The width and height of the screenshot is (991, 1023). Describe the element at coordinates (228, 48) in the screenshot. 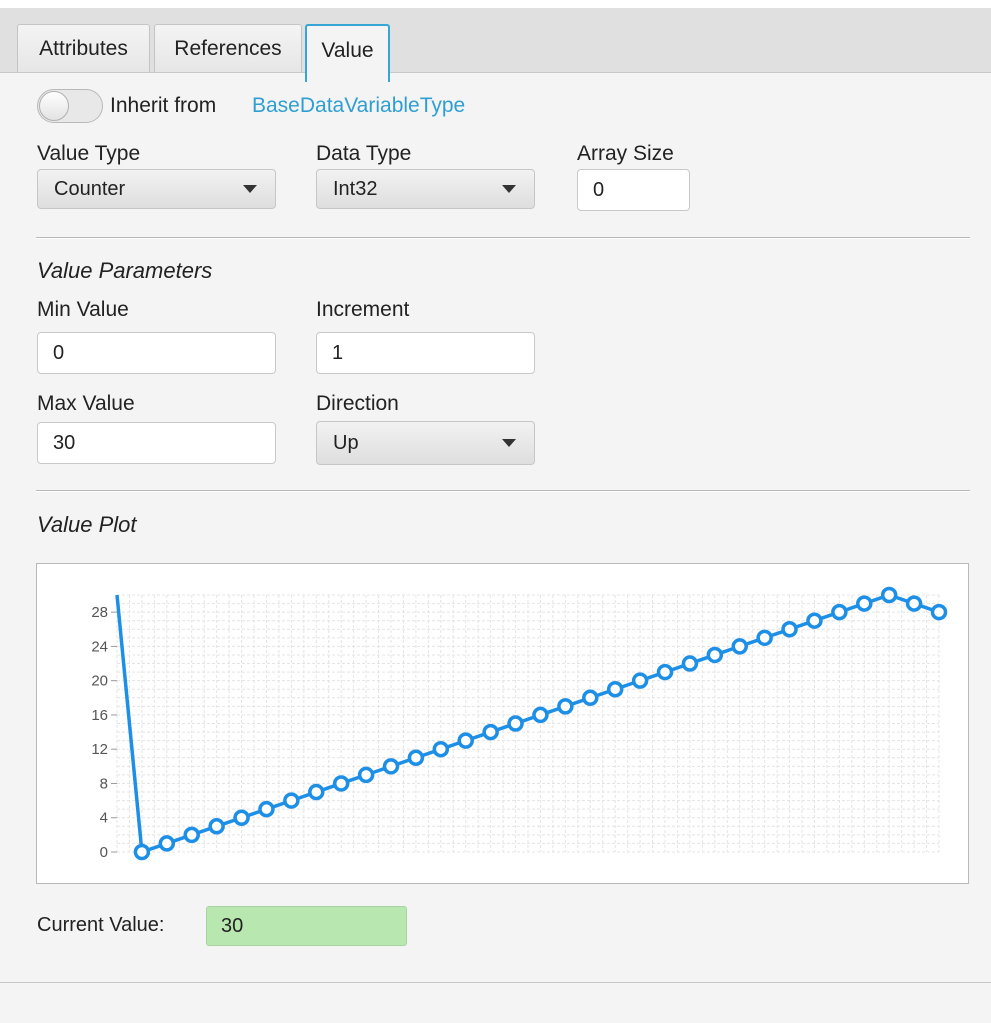

I see `tab-references: References` at that location.